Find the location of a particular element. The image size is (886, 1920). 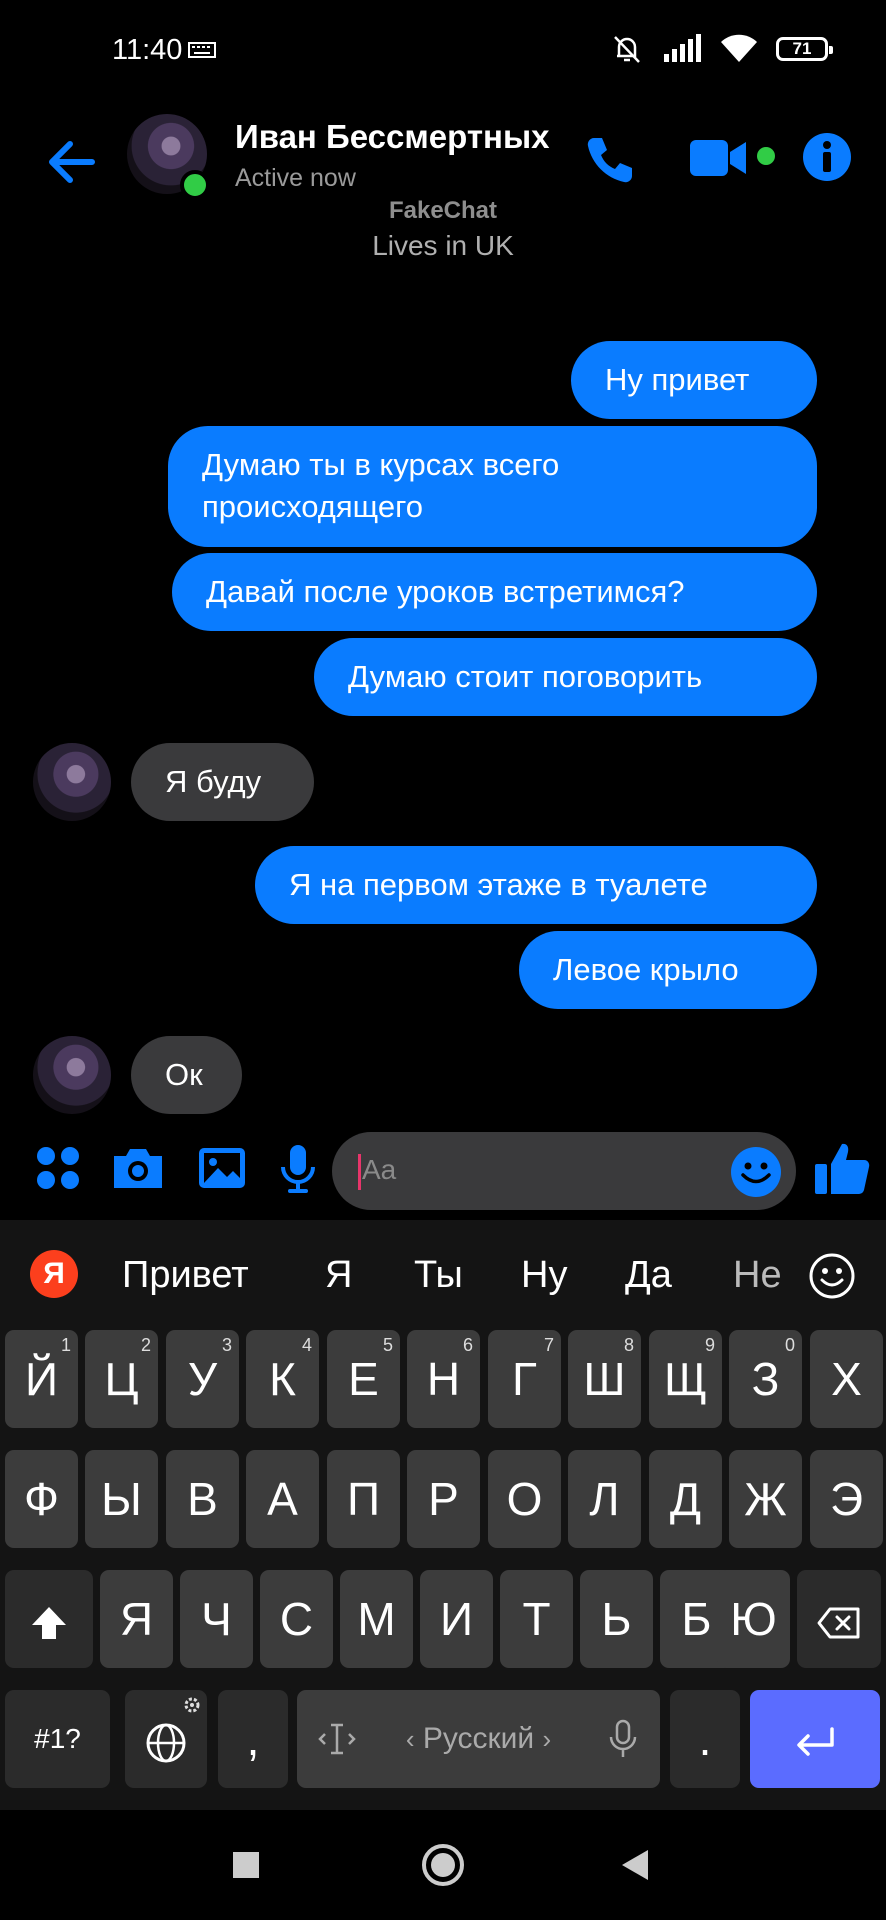

suggestion-word: Да is located at coordinates (648, 1275).